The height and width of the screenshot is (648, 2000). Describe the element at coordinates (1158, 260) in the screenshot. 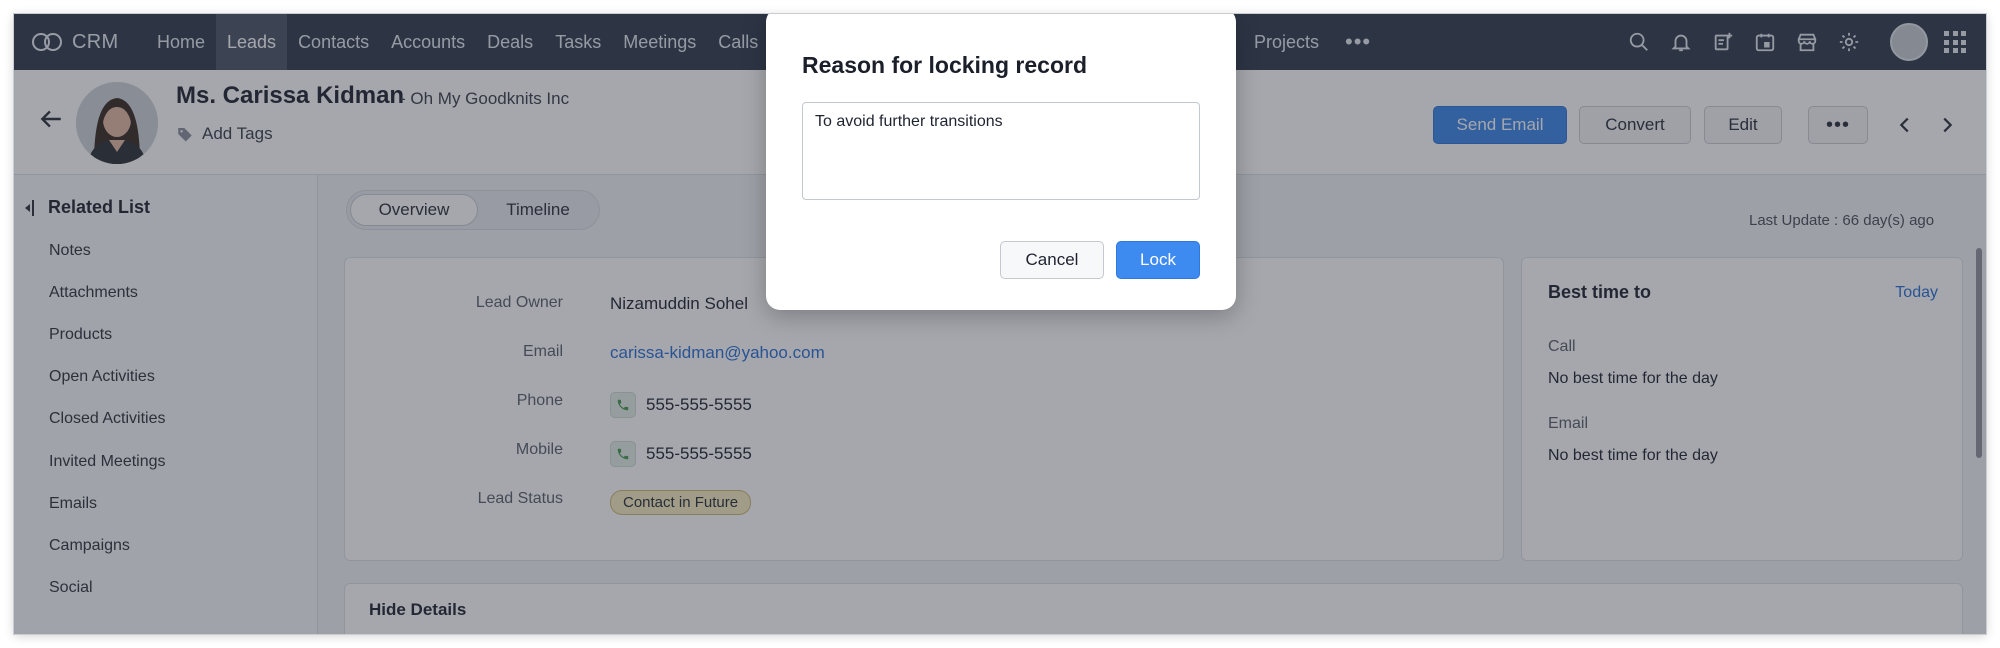

I see `lock-button: Lock` at that location.